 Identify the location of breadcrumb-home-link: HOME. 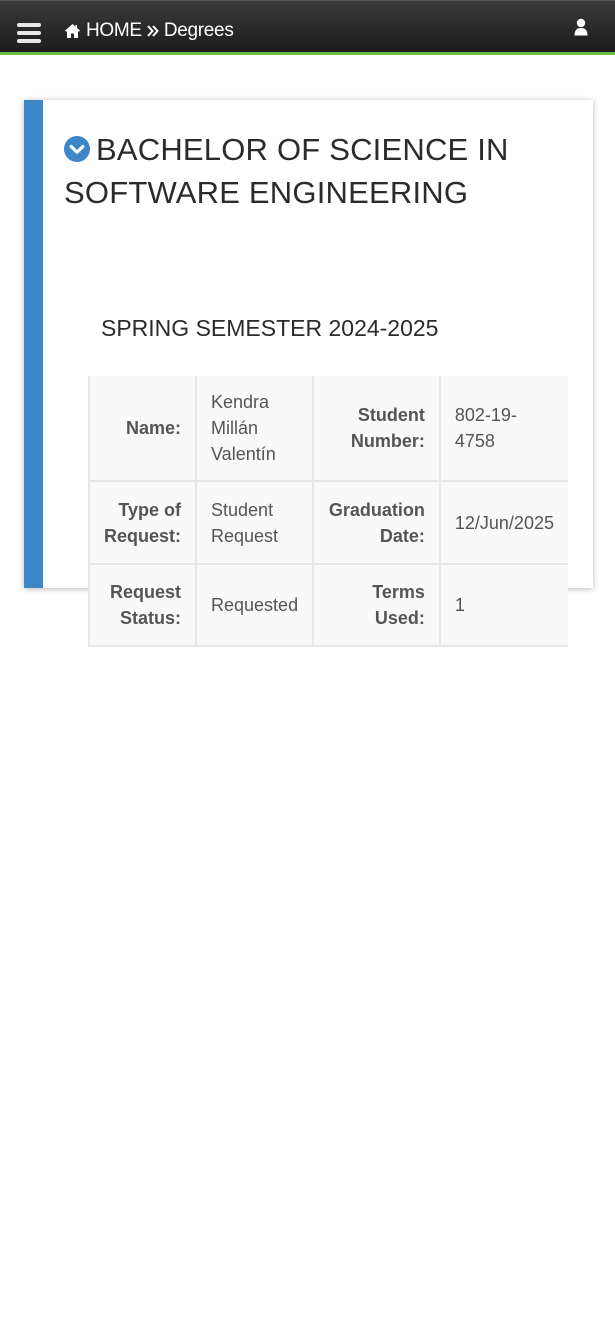
(103, 31).